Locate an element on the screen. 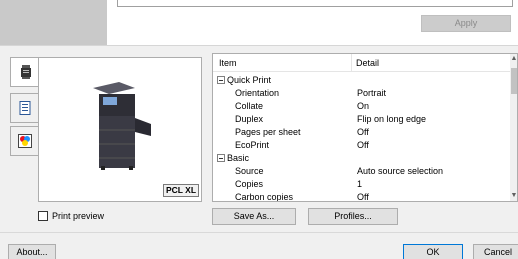 Image resolution: width=518 pixels, height=259 pixels. document-icon is located at coordinates (24, 108).